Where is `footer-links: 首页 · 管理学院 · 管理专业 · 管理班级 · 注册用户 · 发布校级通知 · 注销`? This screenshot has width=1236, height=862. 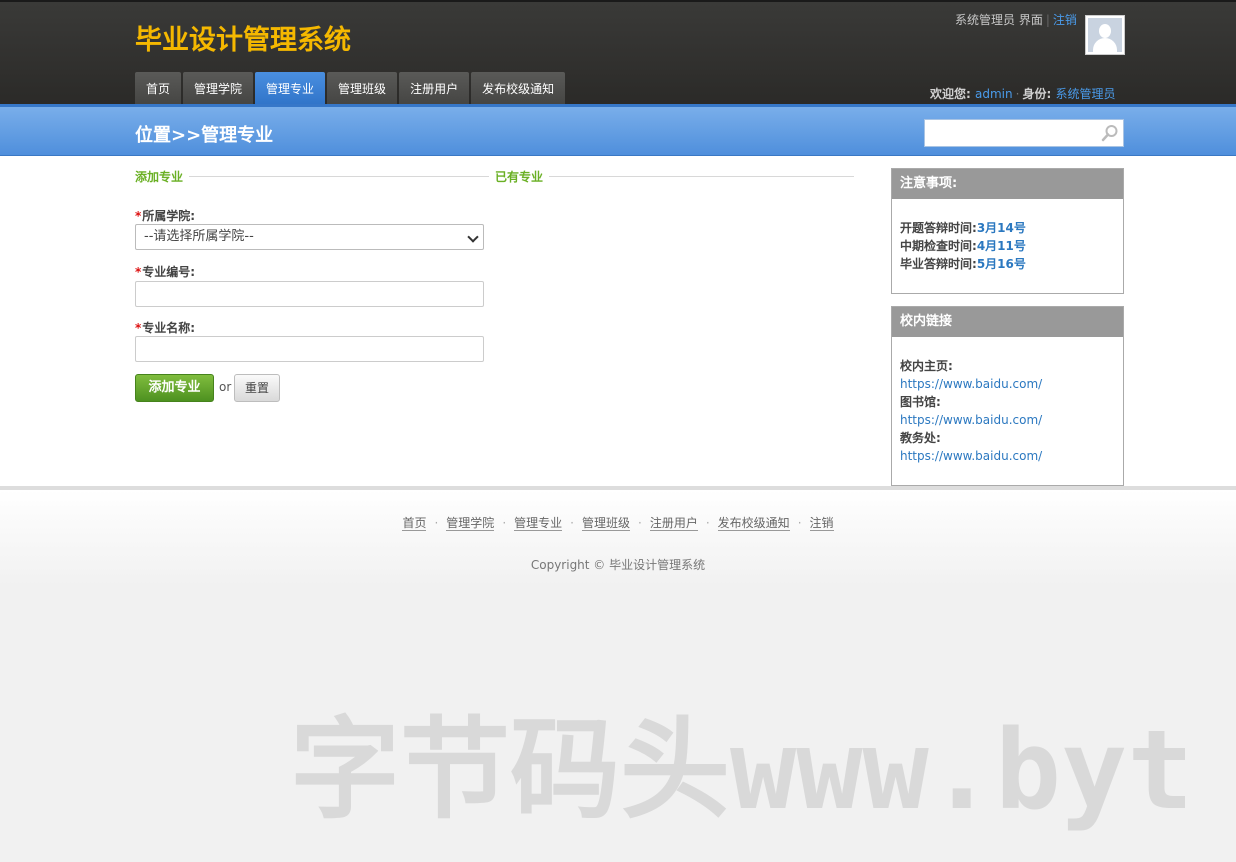
footer-links: 首页 · 管理学院 · 管理专业 · 管理班级 · 注册用户 · 发布校级通知 · 注销 is located at coordinates (618, 522).